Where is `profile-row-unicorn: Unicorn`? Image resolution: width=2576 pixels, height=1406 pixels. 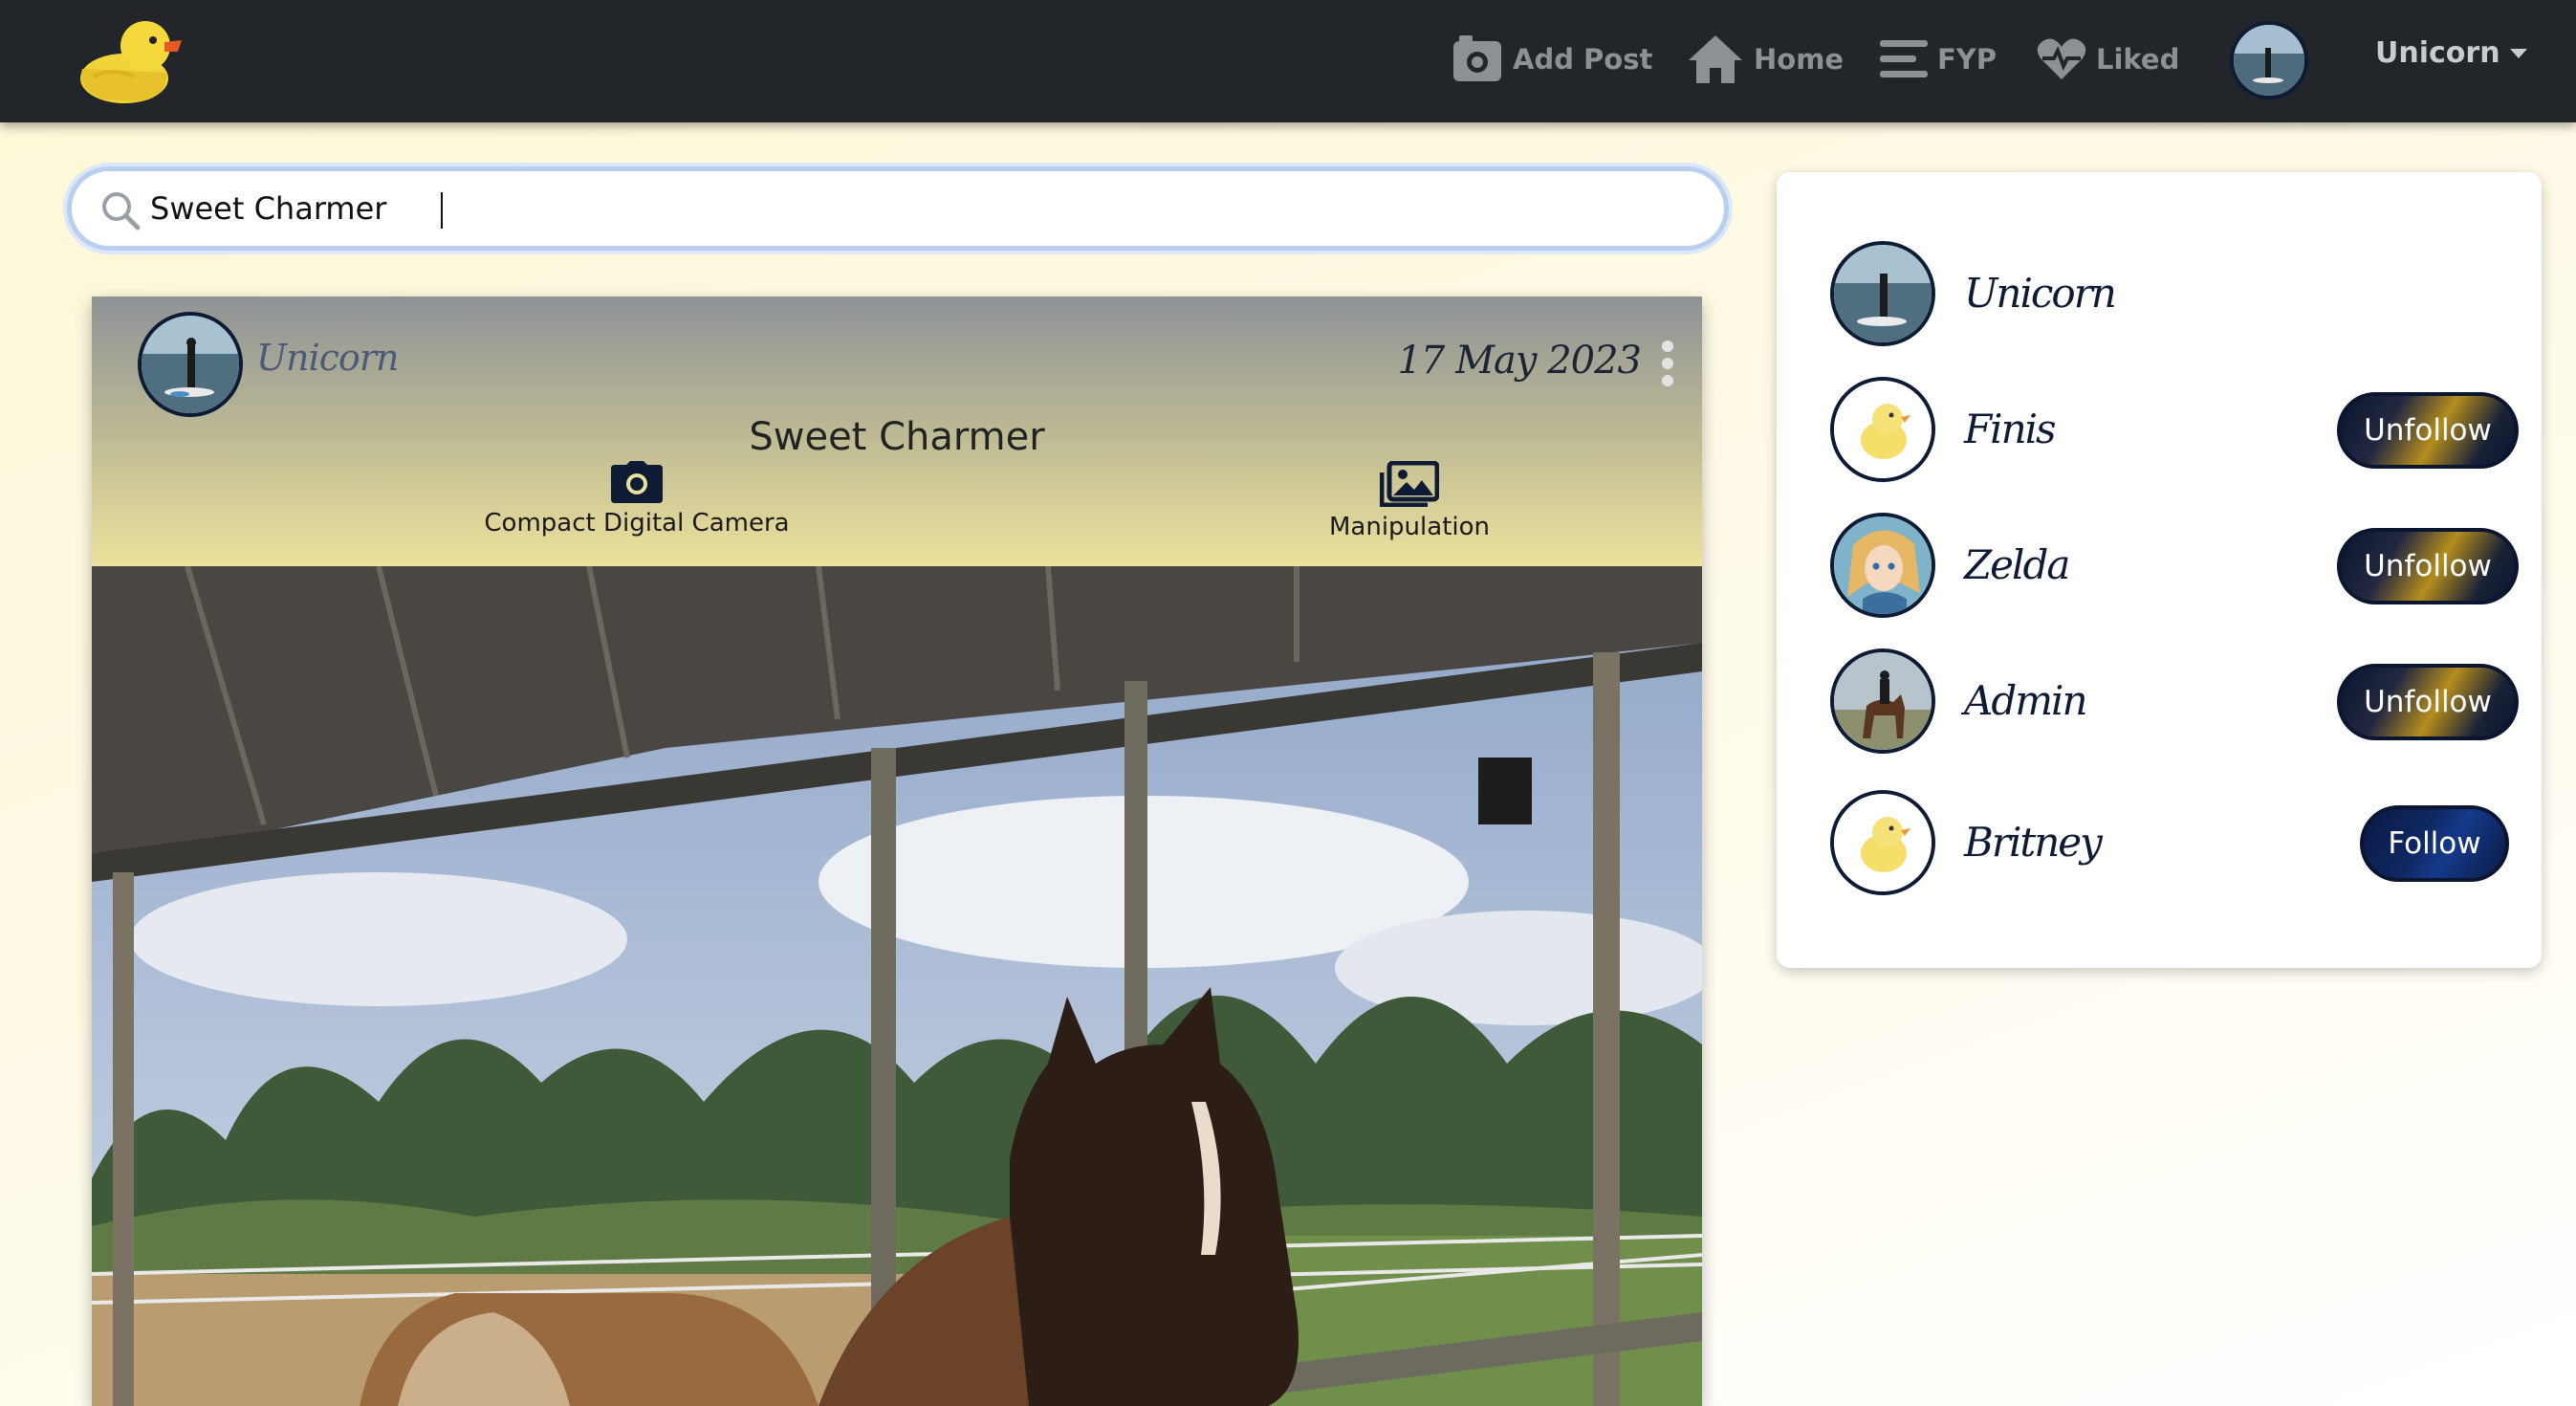
profile-row-unicorn: Unicorn is located at coordinates (2165, 293).